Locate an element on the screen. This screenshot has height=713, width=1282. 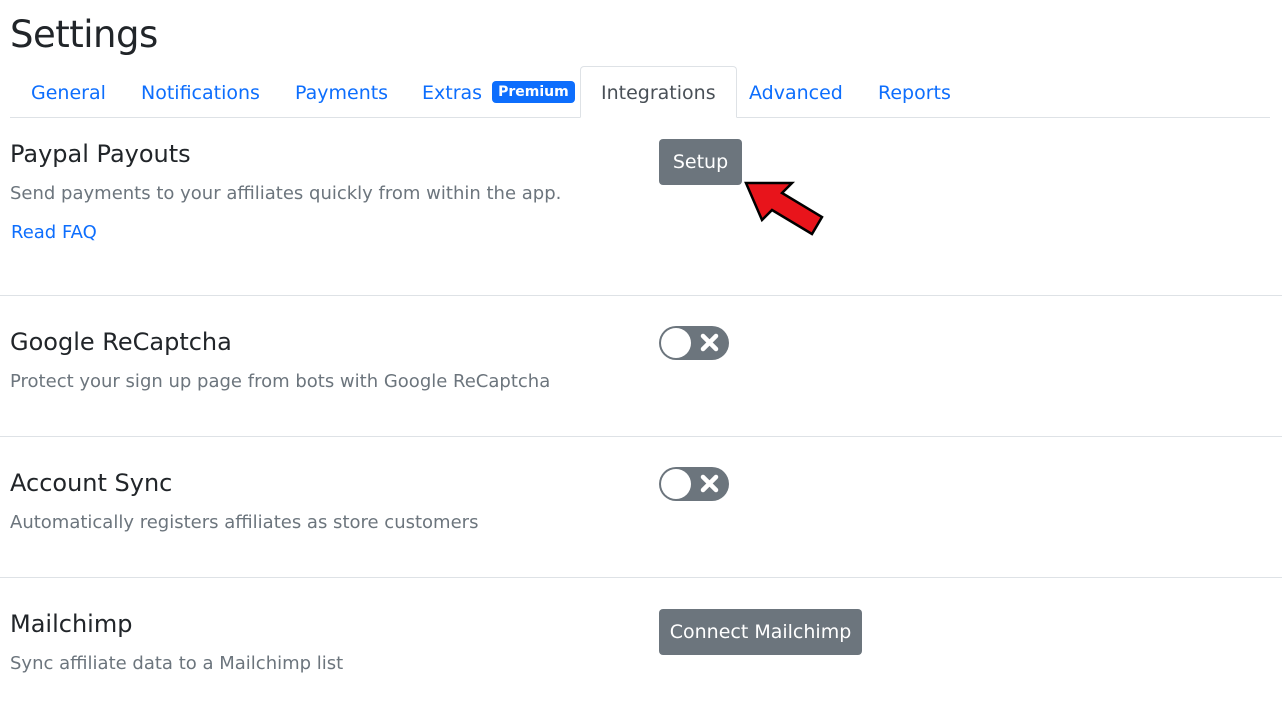
tab-notifications: Notifications is located at coordinates (200, 92).